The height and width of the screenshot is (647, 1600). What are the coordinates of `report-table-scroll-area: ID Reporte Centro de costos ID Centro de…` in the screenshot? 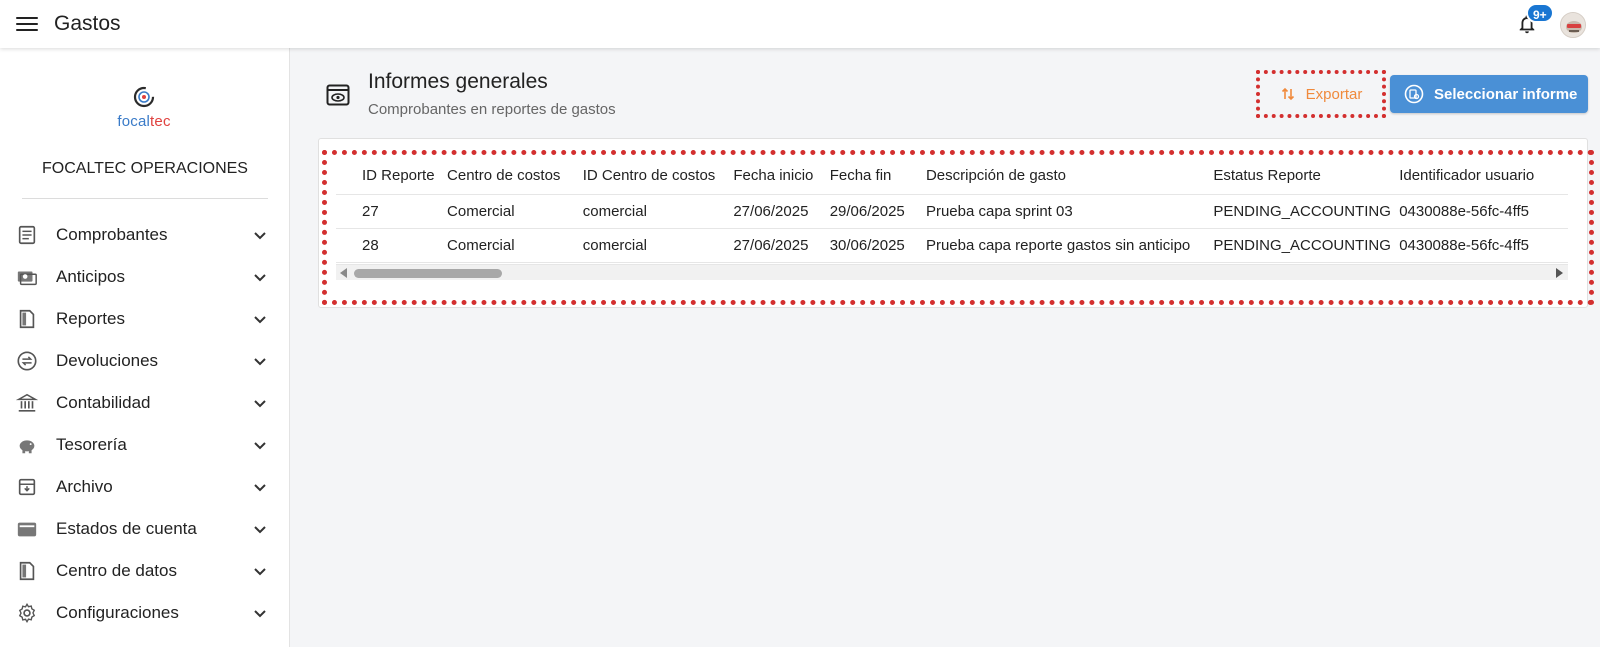 It's located at (952, 211).